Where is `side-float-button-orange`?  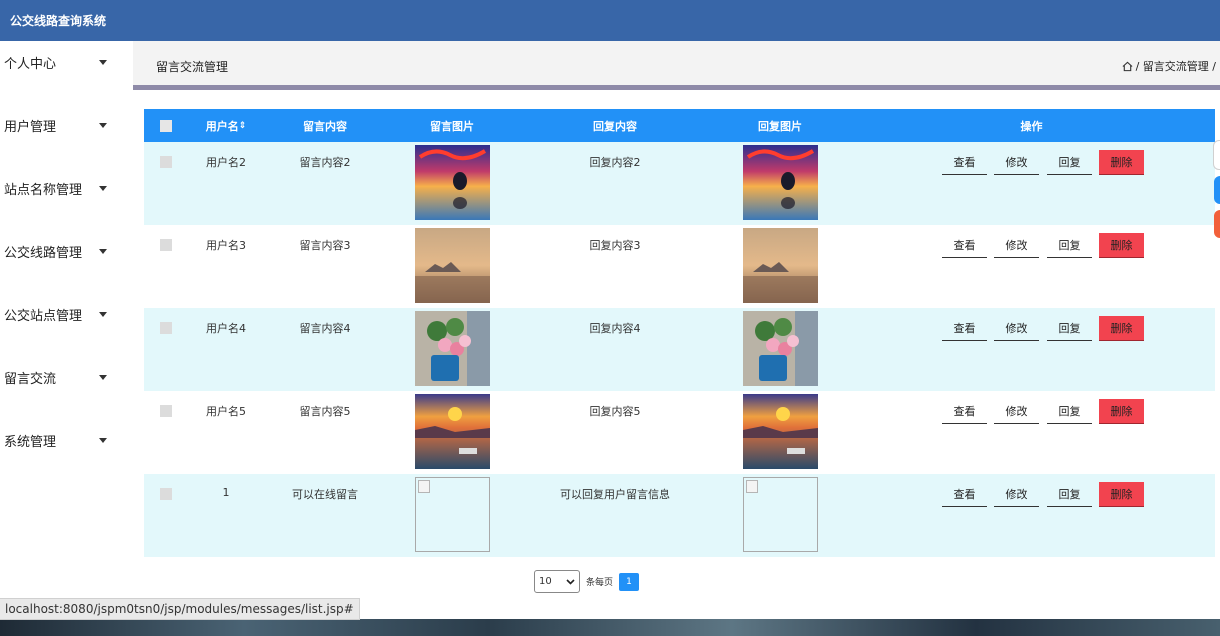 side-float-button-orange is located at coordinates (1217, 224).